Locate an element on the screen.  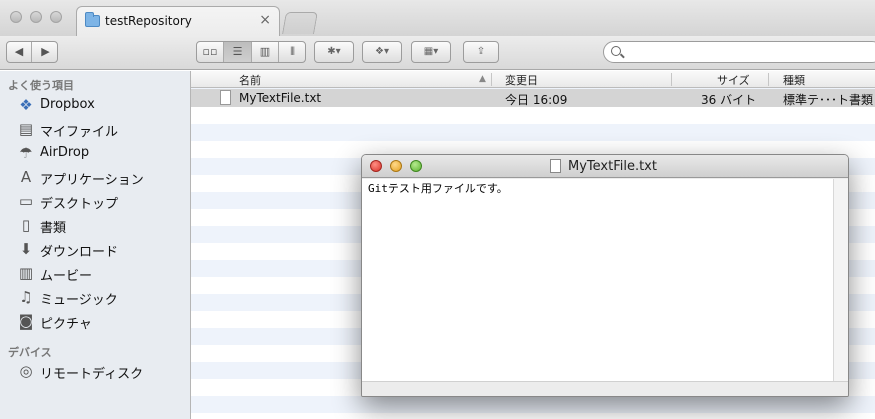
devices-heading: デバイス is located at coordinates (30, 352).